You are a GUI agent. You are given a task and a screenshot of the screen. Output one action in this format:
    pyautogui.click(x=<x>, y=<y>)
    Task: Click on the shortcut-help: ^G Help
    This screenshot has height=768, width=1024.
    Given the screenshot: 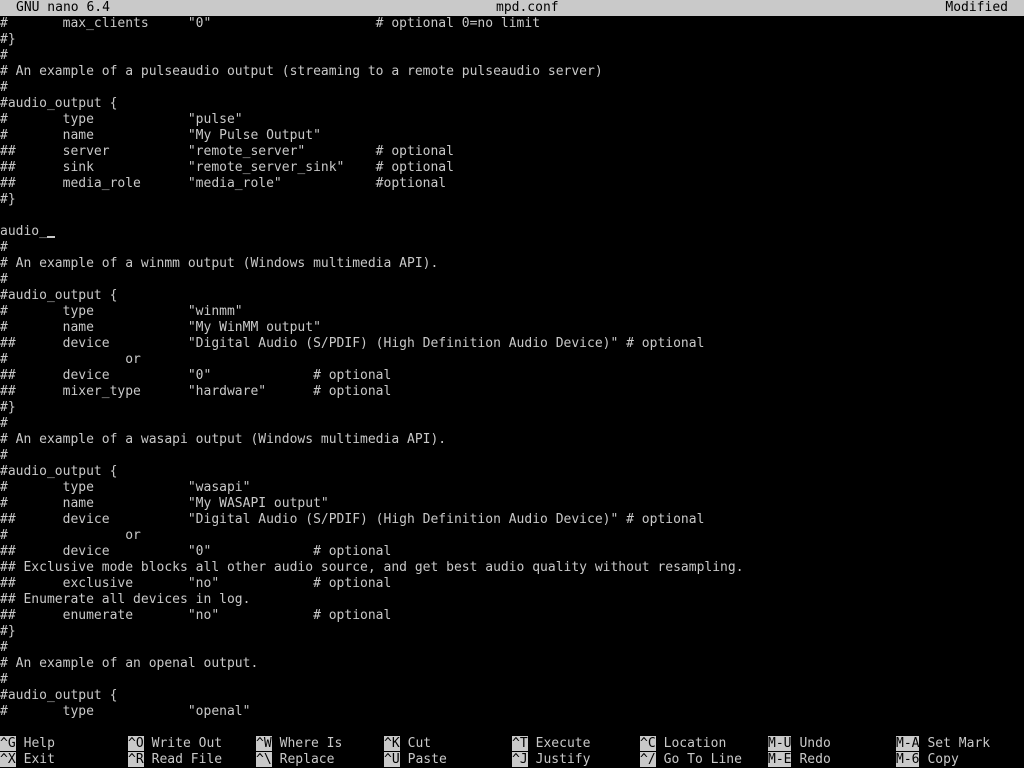 What is the action you would take?
    pyautogui.click(x=27, y=744)
    